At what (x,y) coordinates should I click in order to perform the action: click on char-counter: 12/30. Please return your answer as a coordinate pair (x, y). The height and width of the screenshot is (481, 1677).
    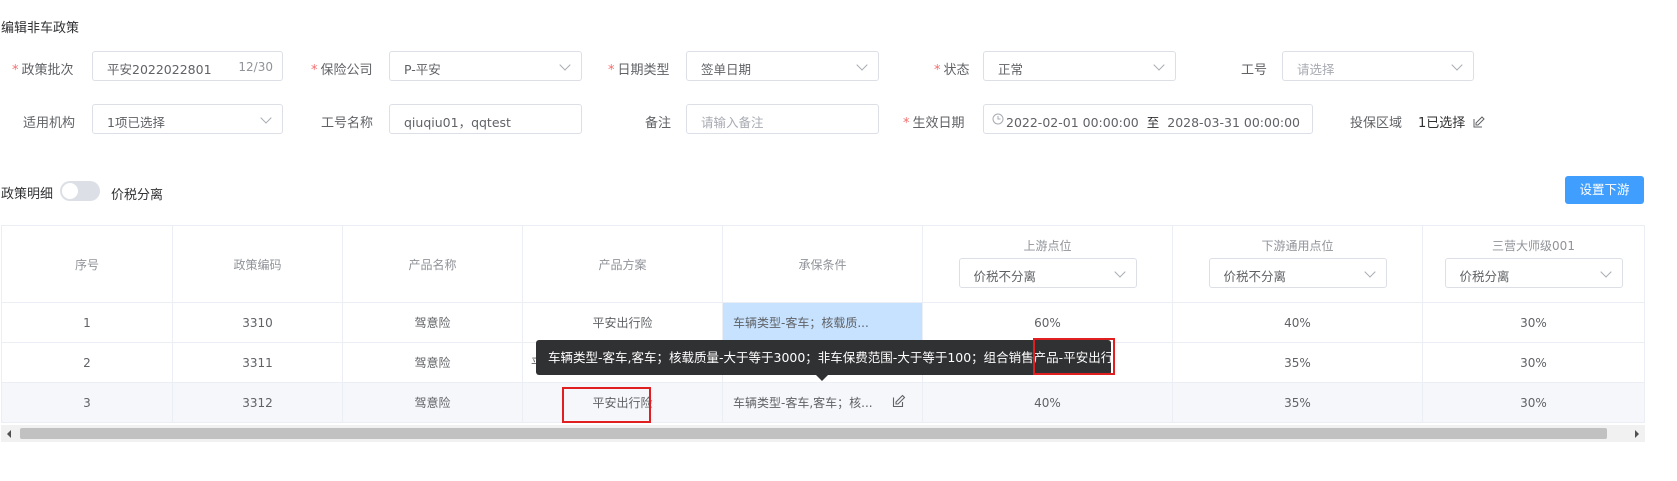
    Looking at the image, I should click on (255, 67).